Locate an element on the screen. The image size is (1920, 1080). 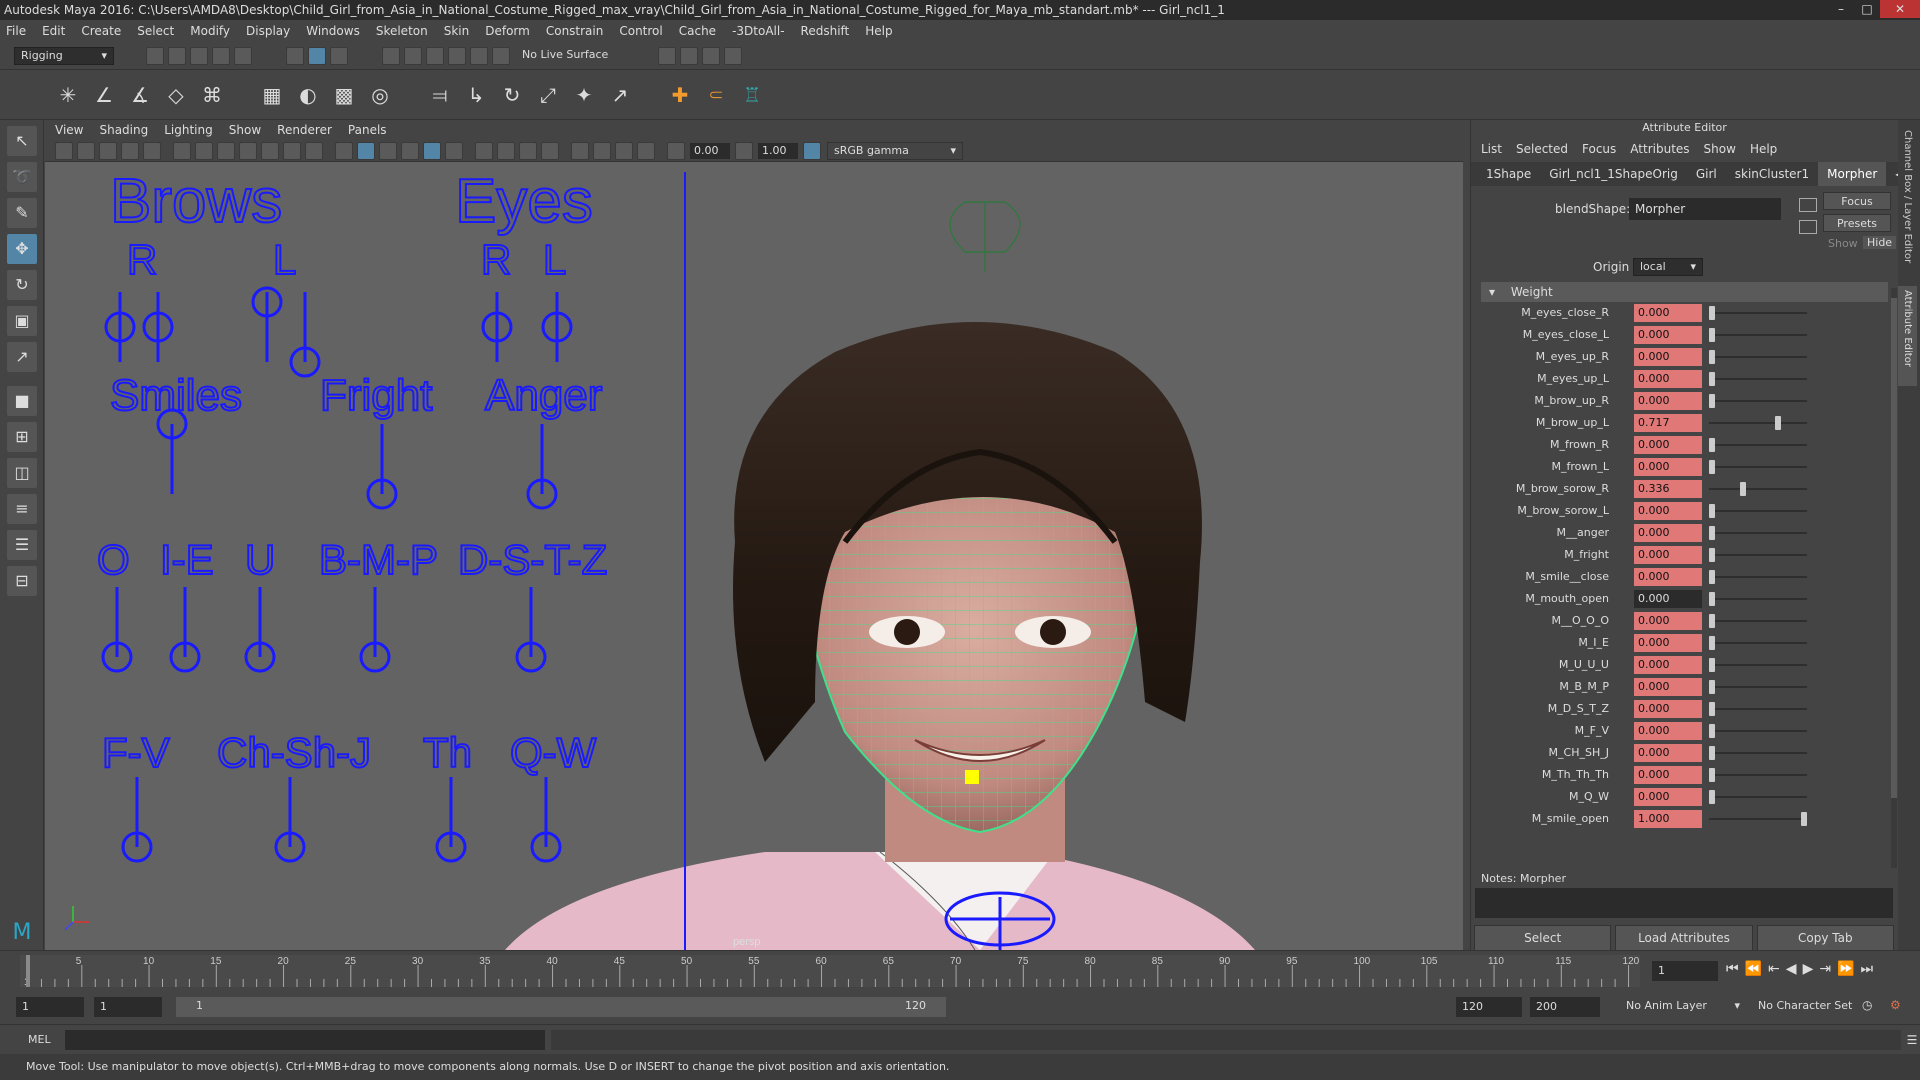
graph-view-icon: ☰ is located at coordinates (22, 545).